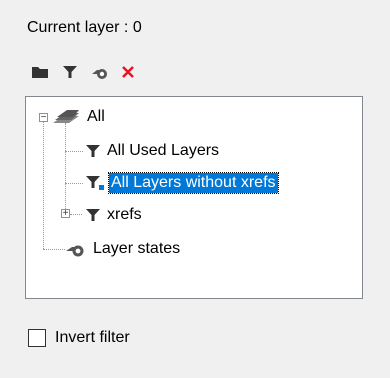  What do you see at coordinates (65, 214) in the screenshot?
I see `expand-xrefs-toggle: +` at bounding box center [65, 214].